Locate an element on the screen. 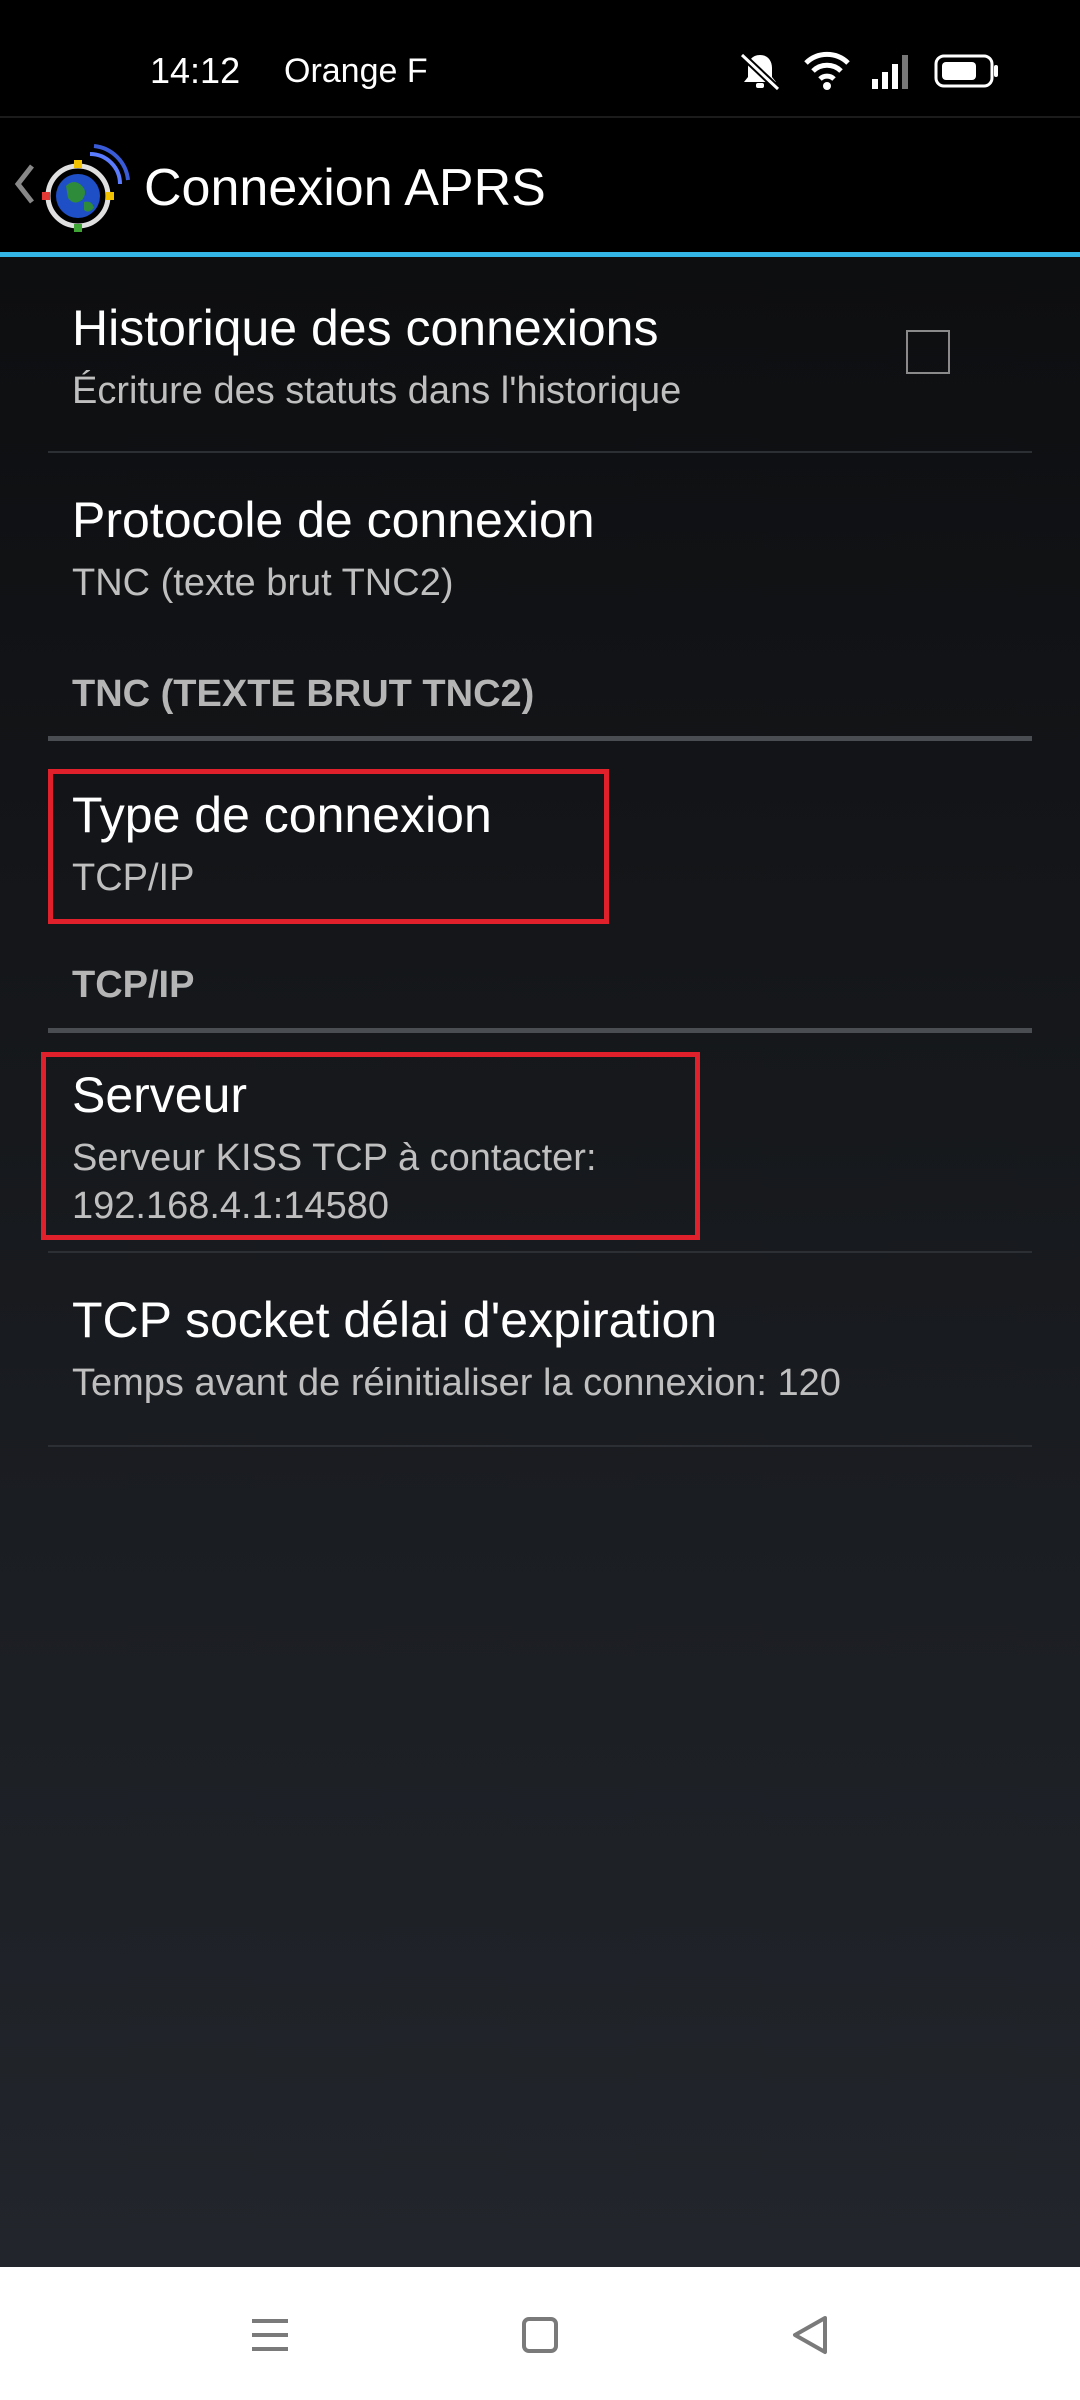 This screenshot has width=1080, height=2400. pref-history-title: Historique des connexions is located at coordinates (365, 328).